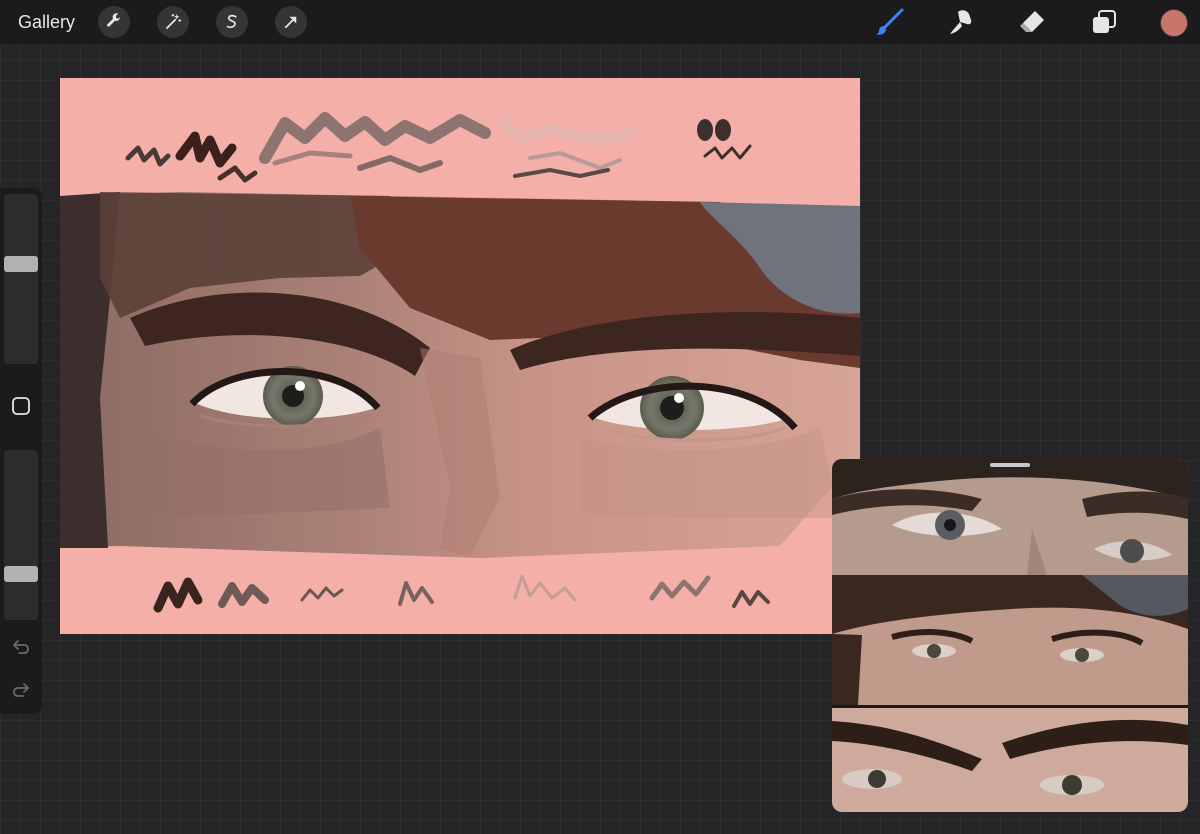 The height and width of the screenshot is (834, 1200). I want to click on smudge-icon, so click(961, 22).